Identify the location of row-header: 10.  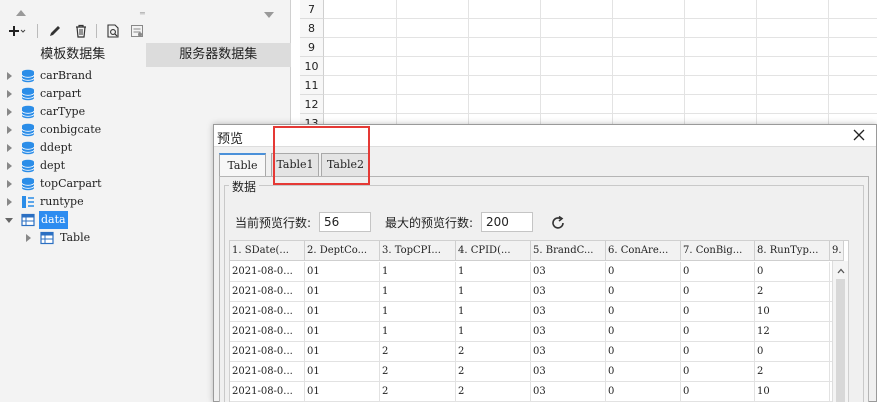
(312, 66).